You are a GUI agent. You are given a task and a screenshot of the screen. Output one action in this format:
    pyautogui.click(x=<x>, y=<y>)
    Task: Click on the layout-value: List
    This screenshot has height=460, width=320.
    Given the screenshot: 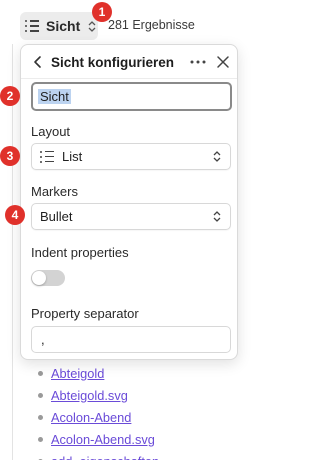 What is the action you would take?
    pyautogui.click(x=72, y=156)
    